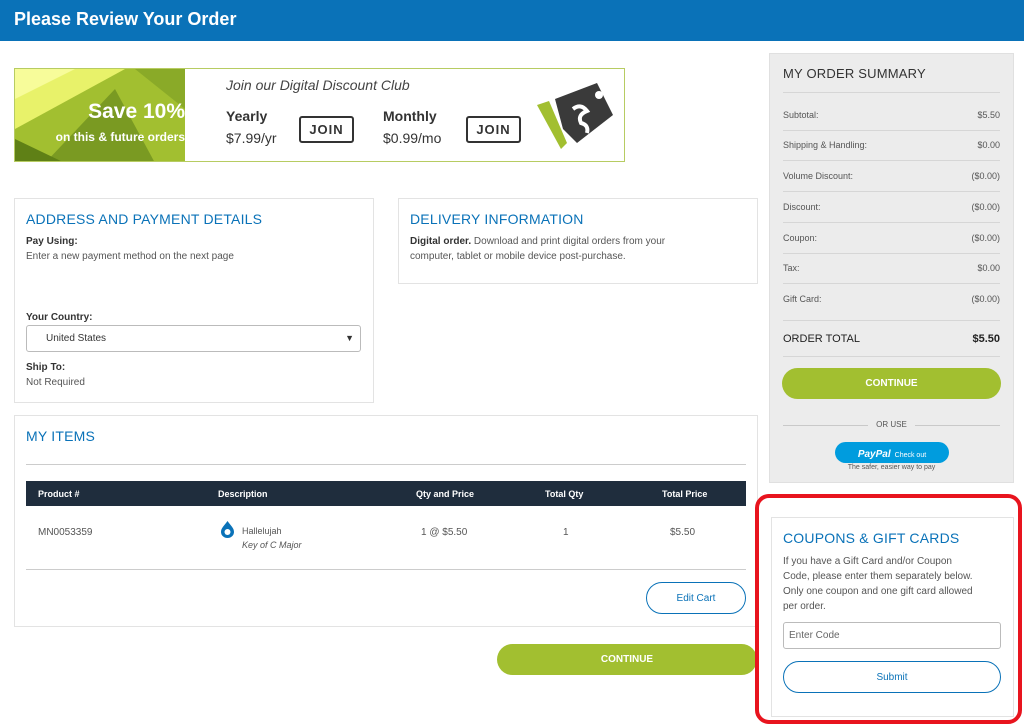 The image size is (1024, 728). What do you see at coordinates (445, 494) in the screenshot?
I see `col-qty-price: Qty and Price` at bounding box center [445, 494].